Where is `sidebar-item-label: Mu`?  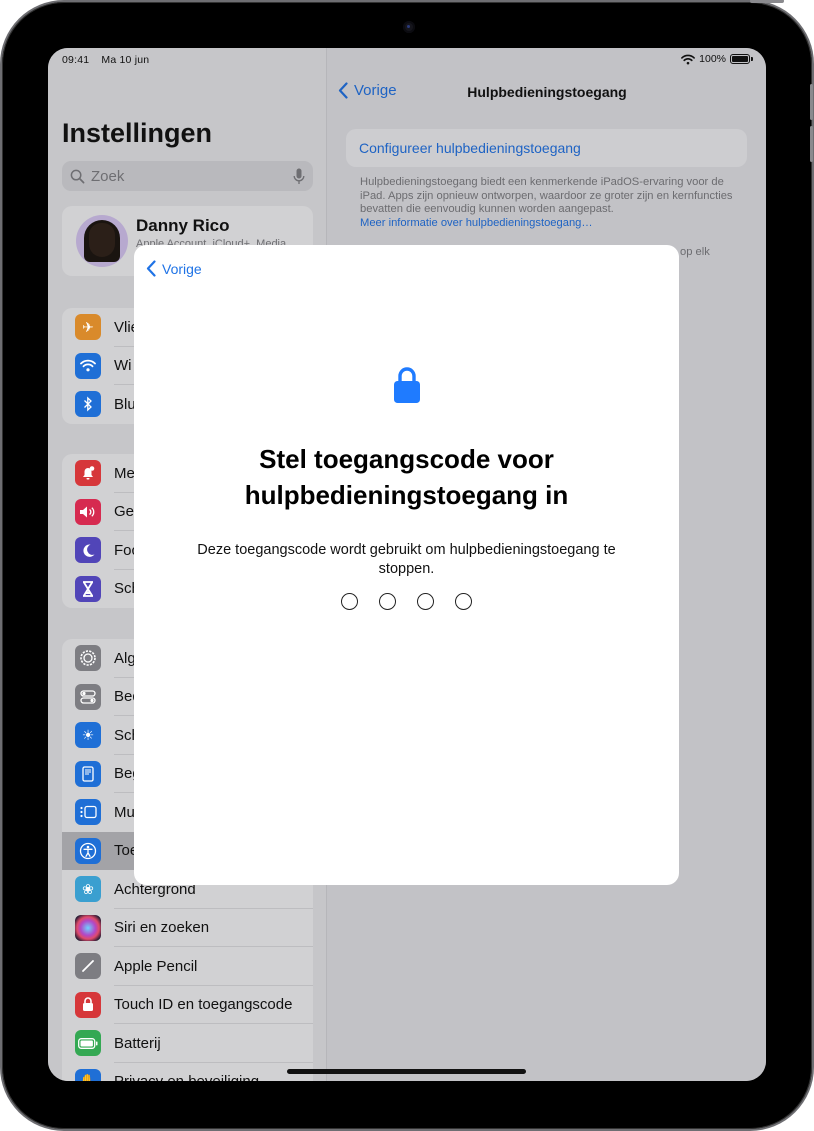
sidebar-item-label: Mu is located at coordinates (124, 812).